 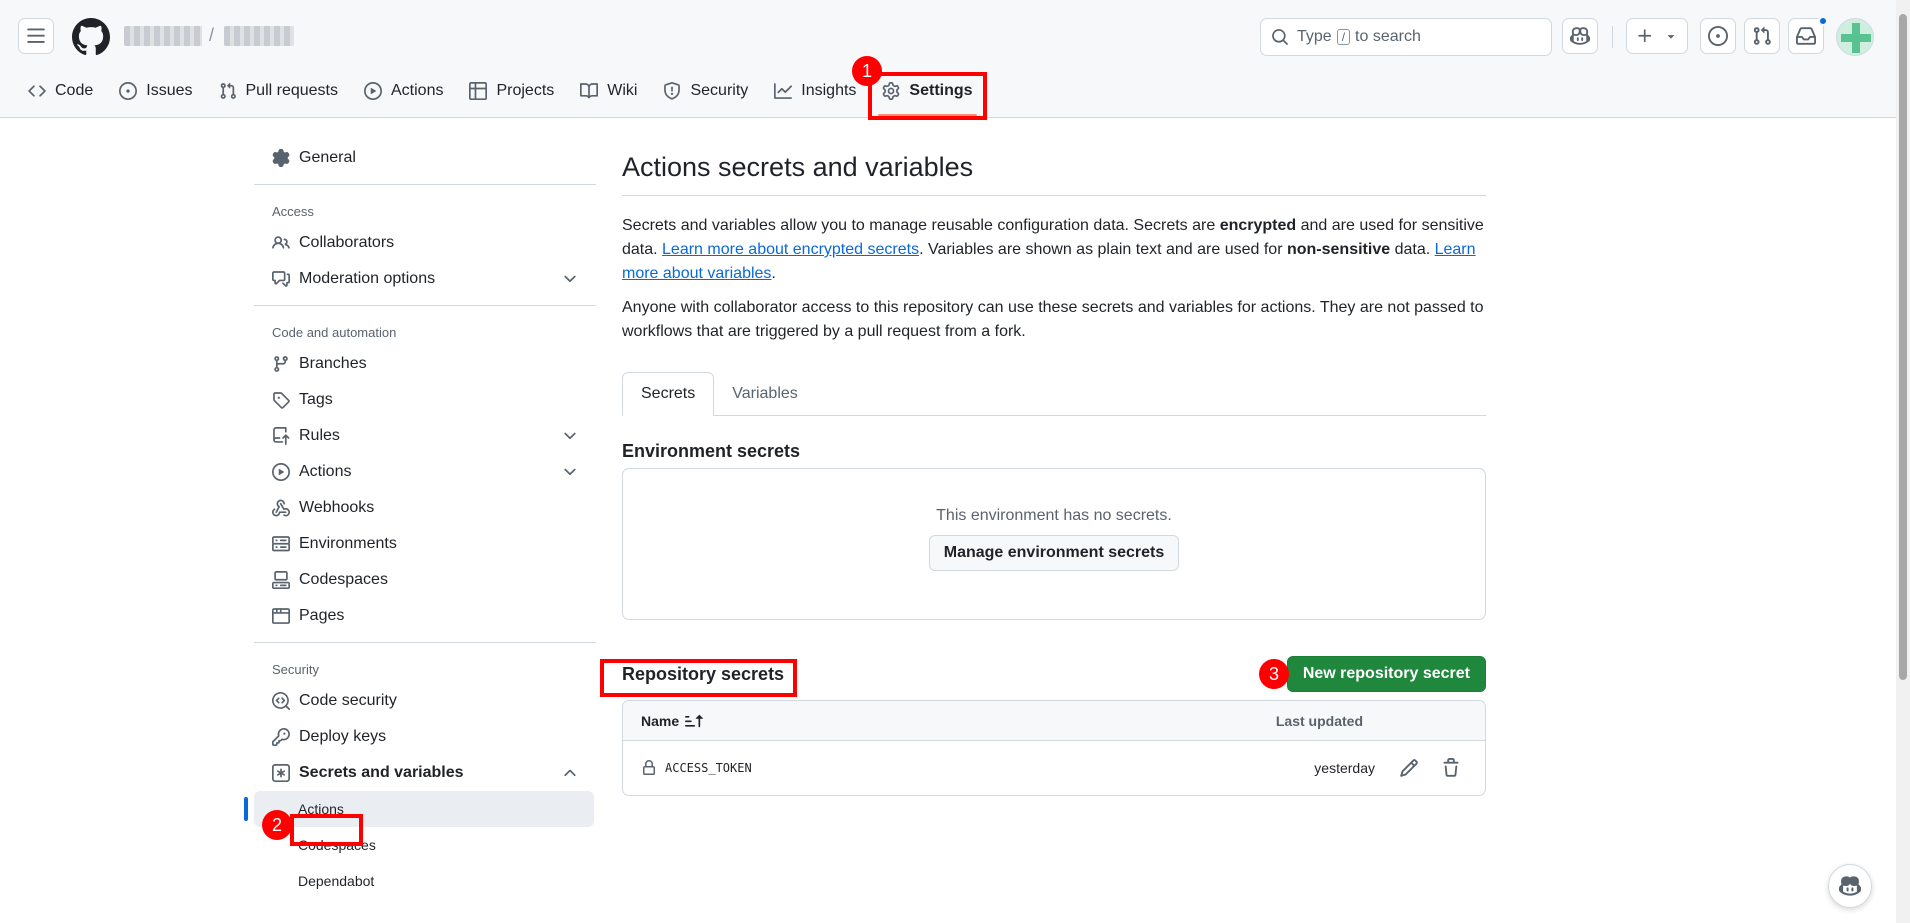 I want to click on manage-environment-secrets-button: Manage environment secrets, so click(x=1054, y=553).